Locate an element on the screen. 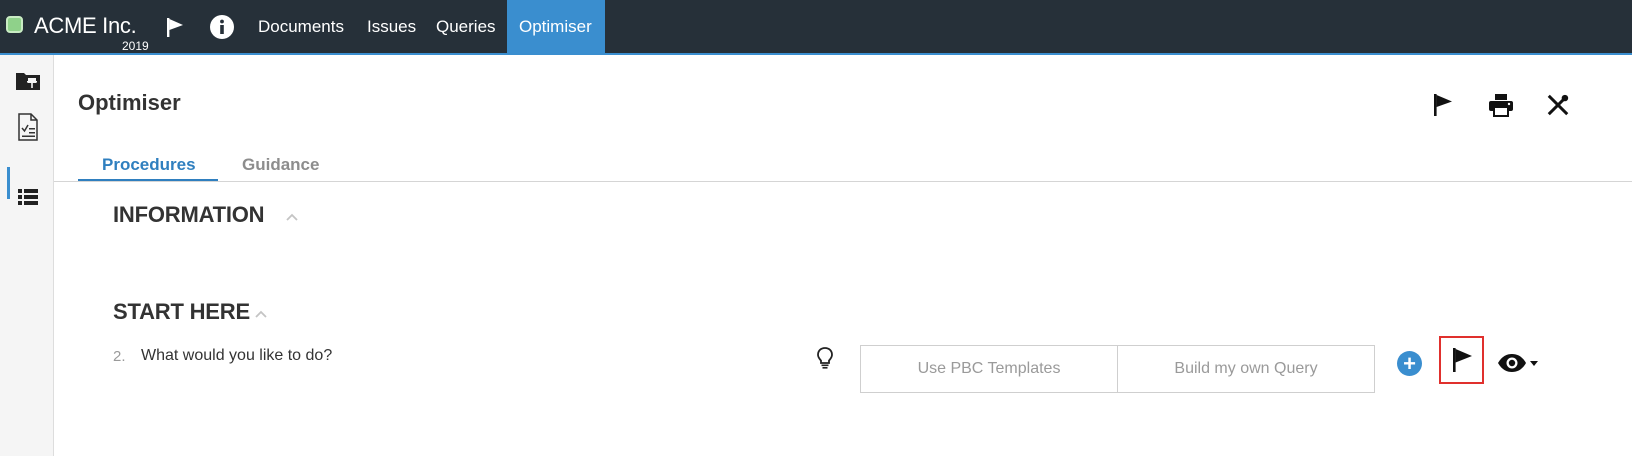  build-own-query-option: Build my own Query is located at coordinates (1245, 369).